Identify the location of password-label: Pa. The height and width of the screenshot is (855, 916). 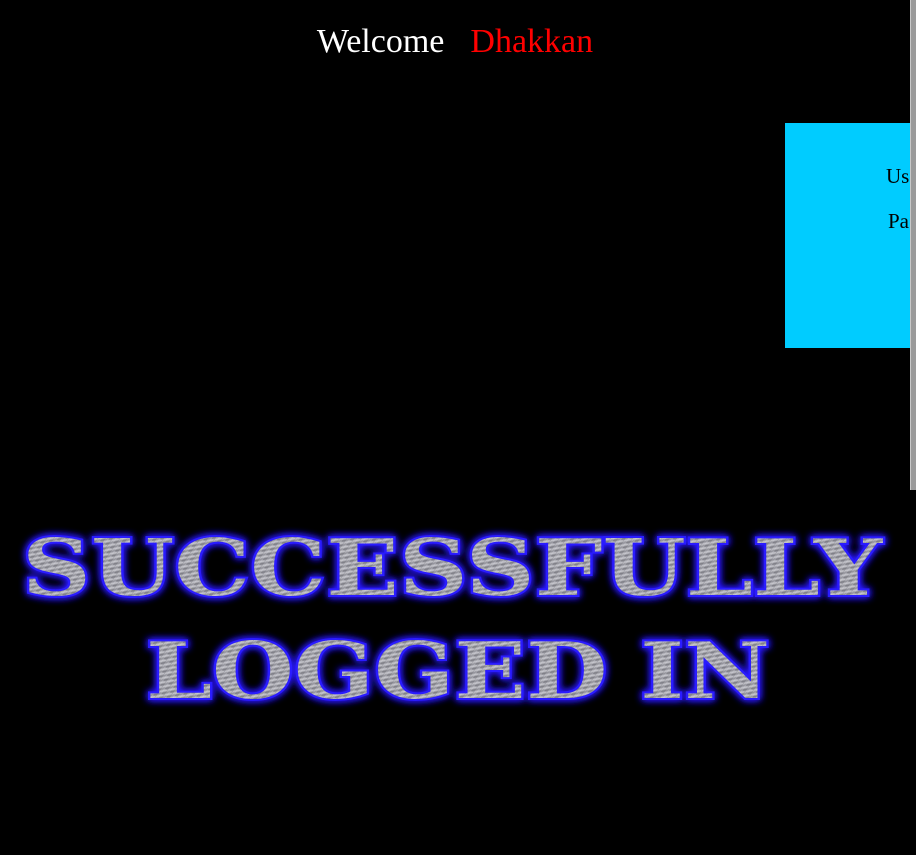
(898, 221).